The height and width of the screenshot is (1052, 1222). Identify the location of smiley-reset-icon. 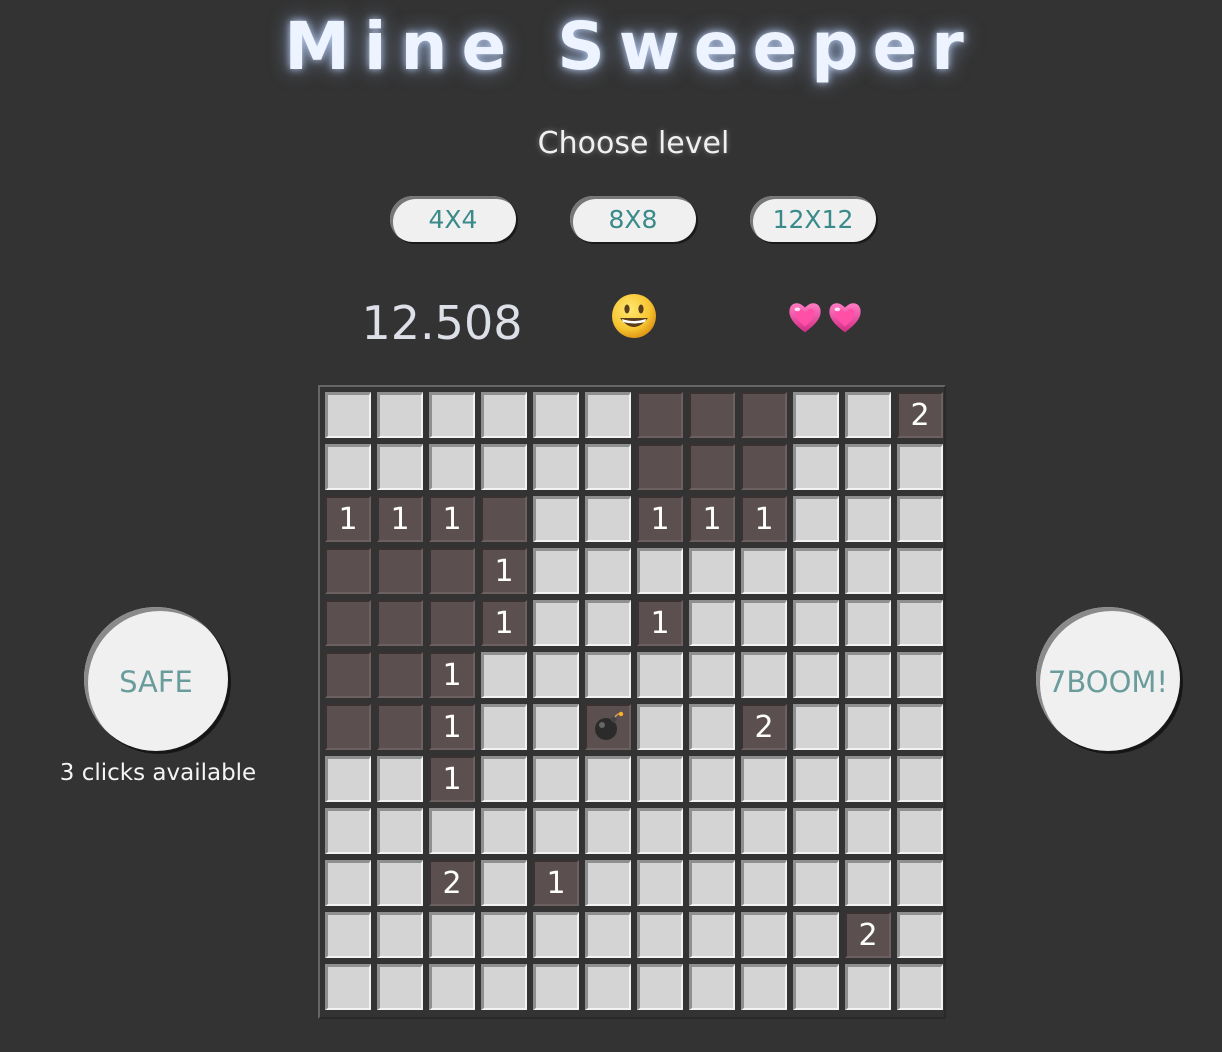
(634, 316).